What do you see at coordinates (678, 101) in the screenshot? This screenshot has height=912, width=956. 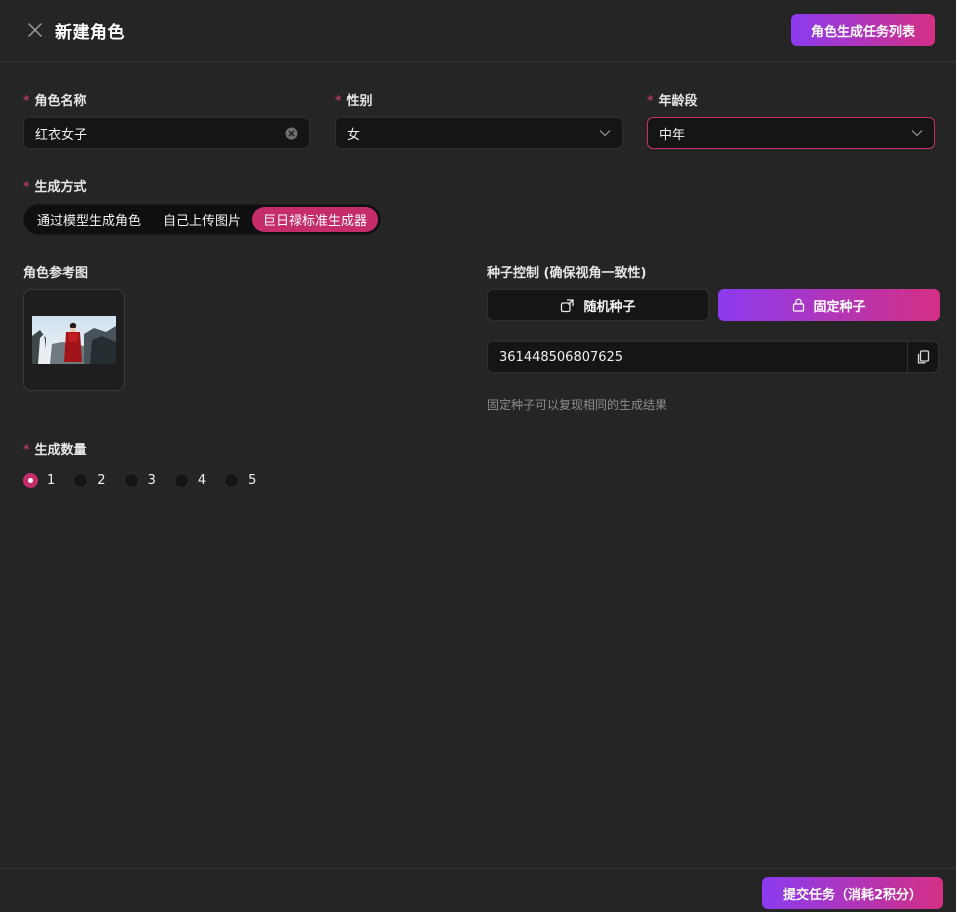 I see `age-label-text: 年龄段` at bounding box center [678, 101].